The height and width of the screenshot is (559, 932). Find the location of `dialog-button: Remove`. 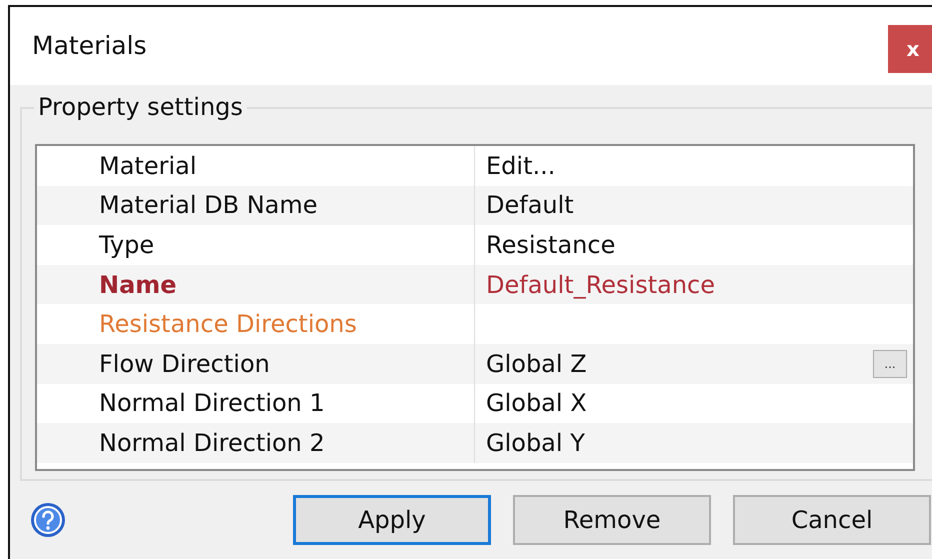

dialog-button: Remove is located at coordinates (612, 520).